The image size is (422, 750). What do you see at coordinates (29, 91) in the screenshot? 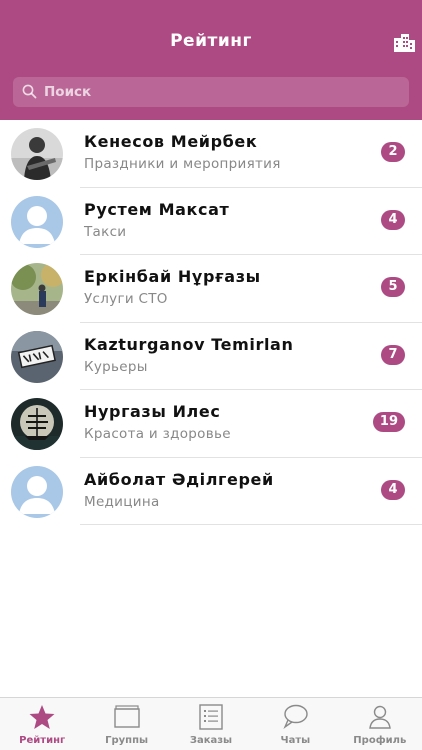
I see `search-icon` at bounding box center [29, 91].